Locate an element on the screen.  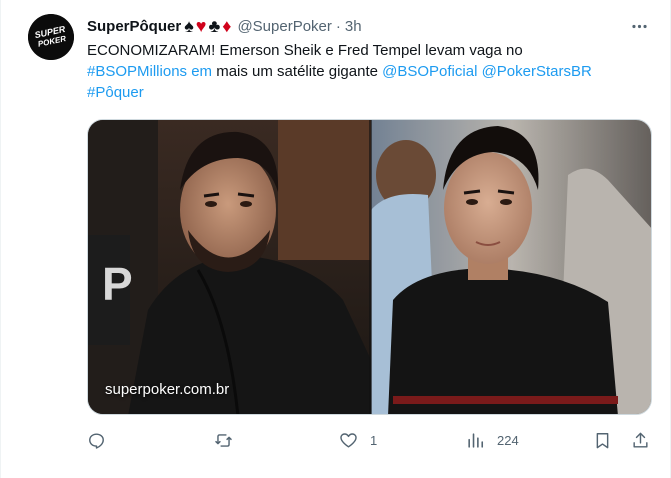
spade-icon: ♠ is located at coordinates (189, 26).